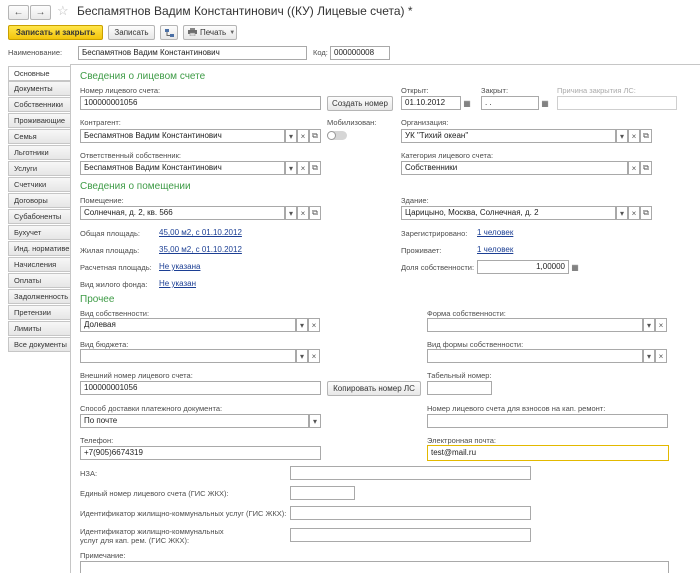 Image resolution: width=700 pixels, height=573 pixels. Describe the element at coordinates (410, 535) in the screenshot. I see `gis-cap-input` at that location.